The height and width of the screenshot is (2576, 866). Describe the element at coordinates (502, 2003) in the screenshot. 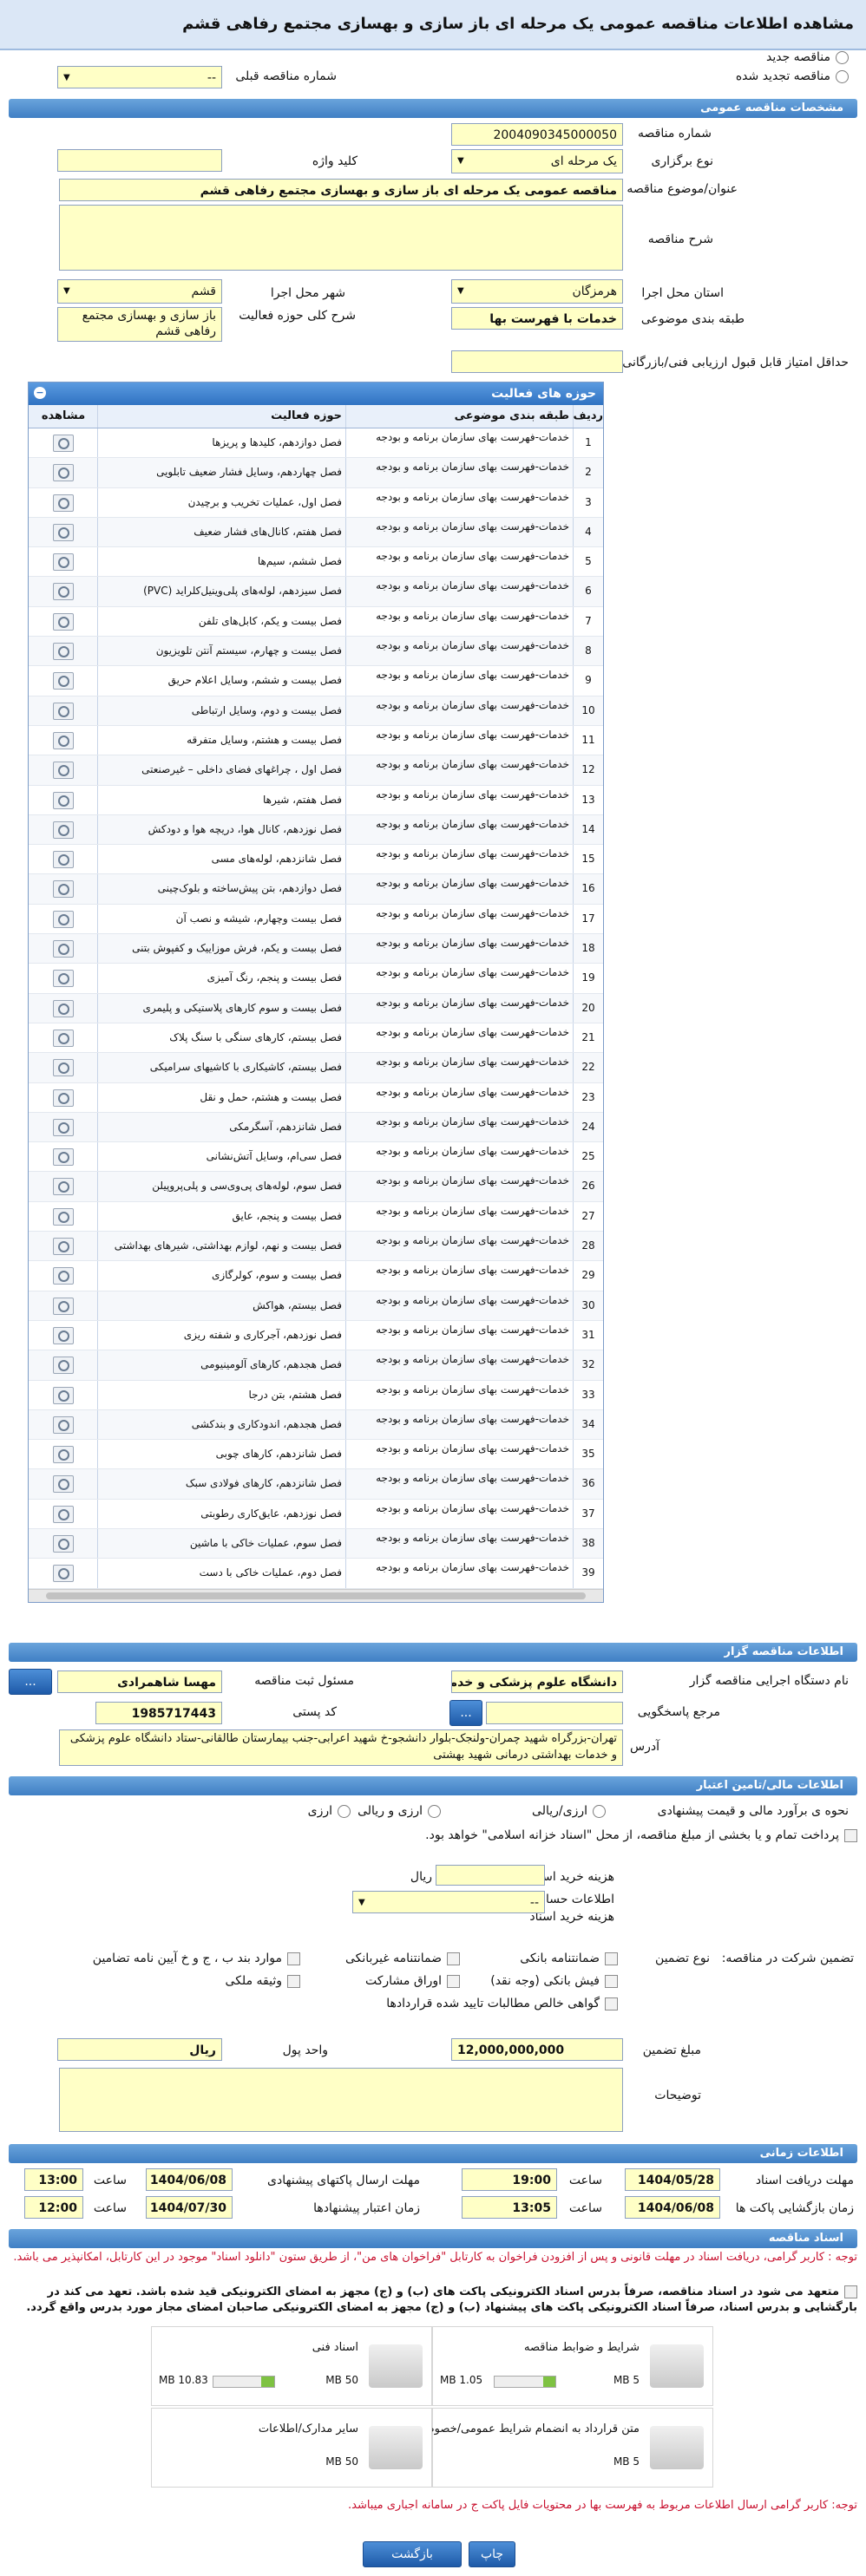

I see `guar-opt-7: گواهی خالص مطالبات تایید شده قراردادها` at that location.